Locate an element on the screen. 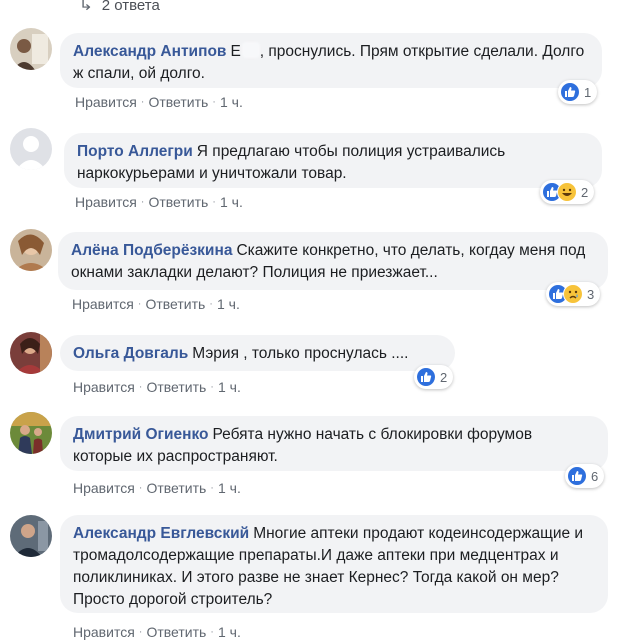 This screenshot has height=643, width=620. comment-author: Александр Антипов is located at coordinates (149, 51).